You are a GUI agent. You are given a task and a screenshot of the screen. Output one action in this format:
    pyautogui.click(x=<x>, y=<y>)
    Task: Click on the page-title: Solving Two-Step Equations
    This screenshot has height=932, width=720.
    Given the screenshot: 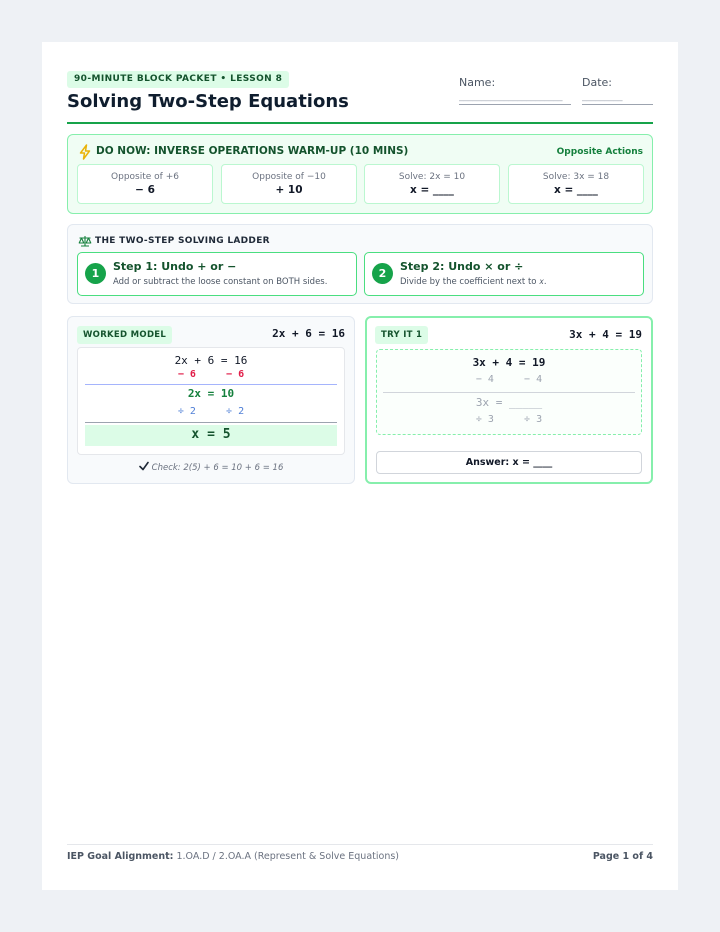 What is the action you would take?
    pyautogui.click(x=208, y=101)
    